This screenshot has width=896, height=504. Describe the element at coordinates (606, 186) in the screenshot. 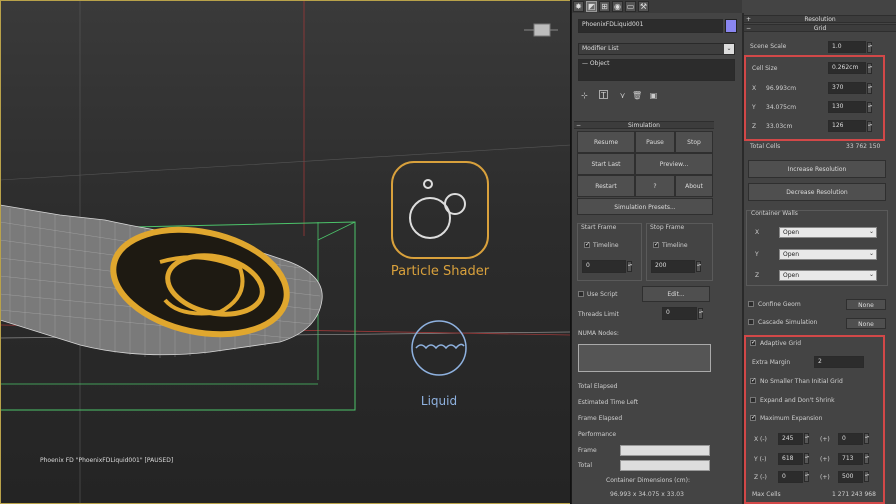

I see `restart-button: Restart` at that location.